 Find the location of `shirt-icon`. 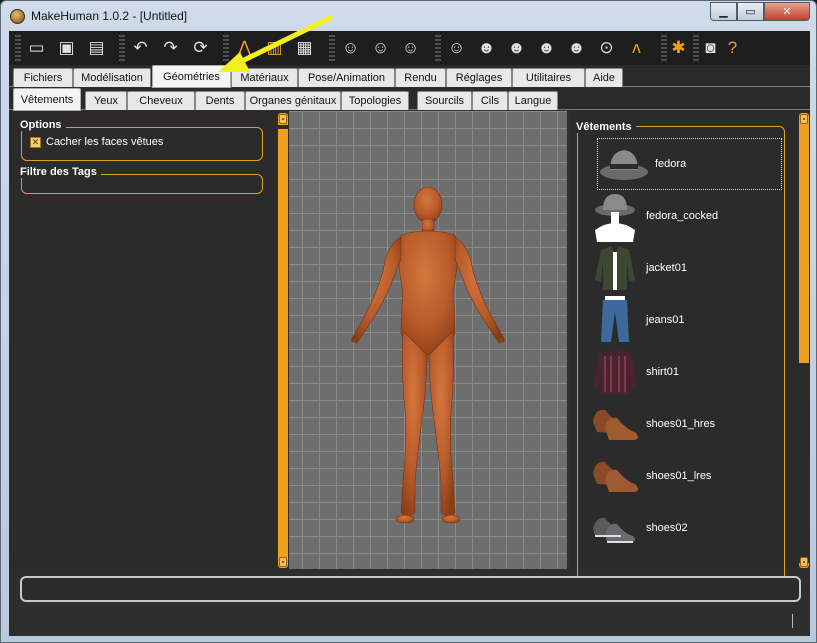

shirt-icon is located at coordinates (615, 372).